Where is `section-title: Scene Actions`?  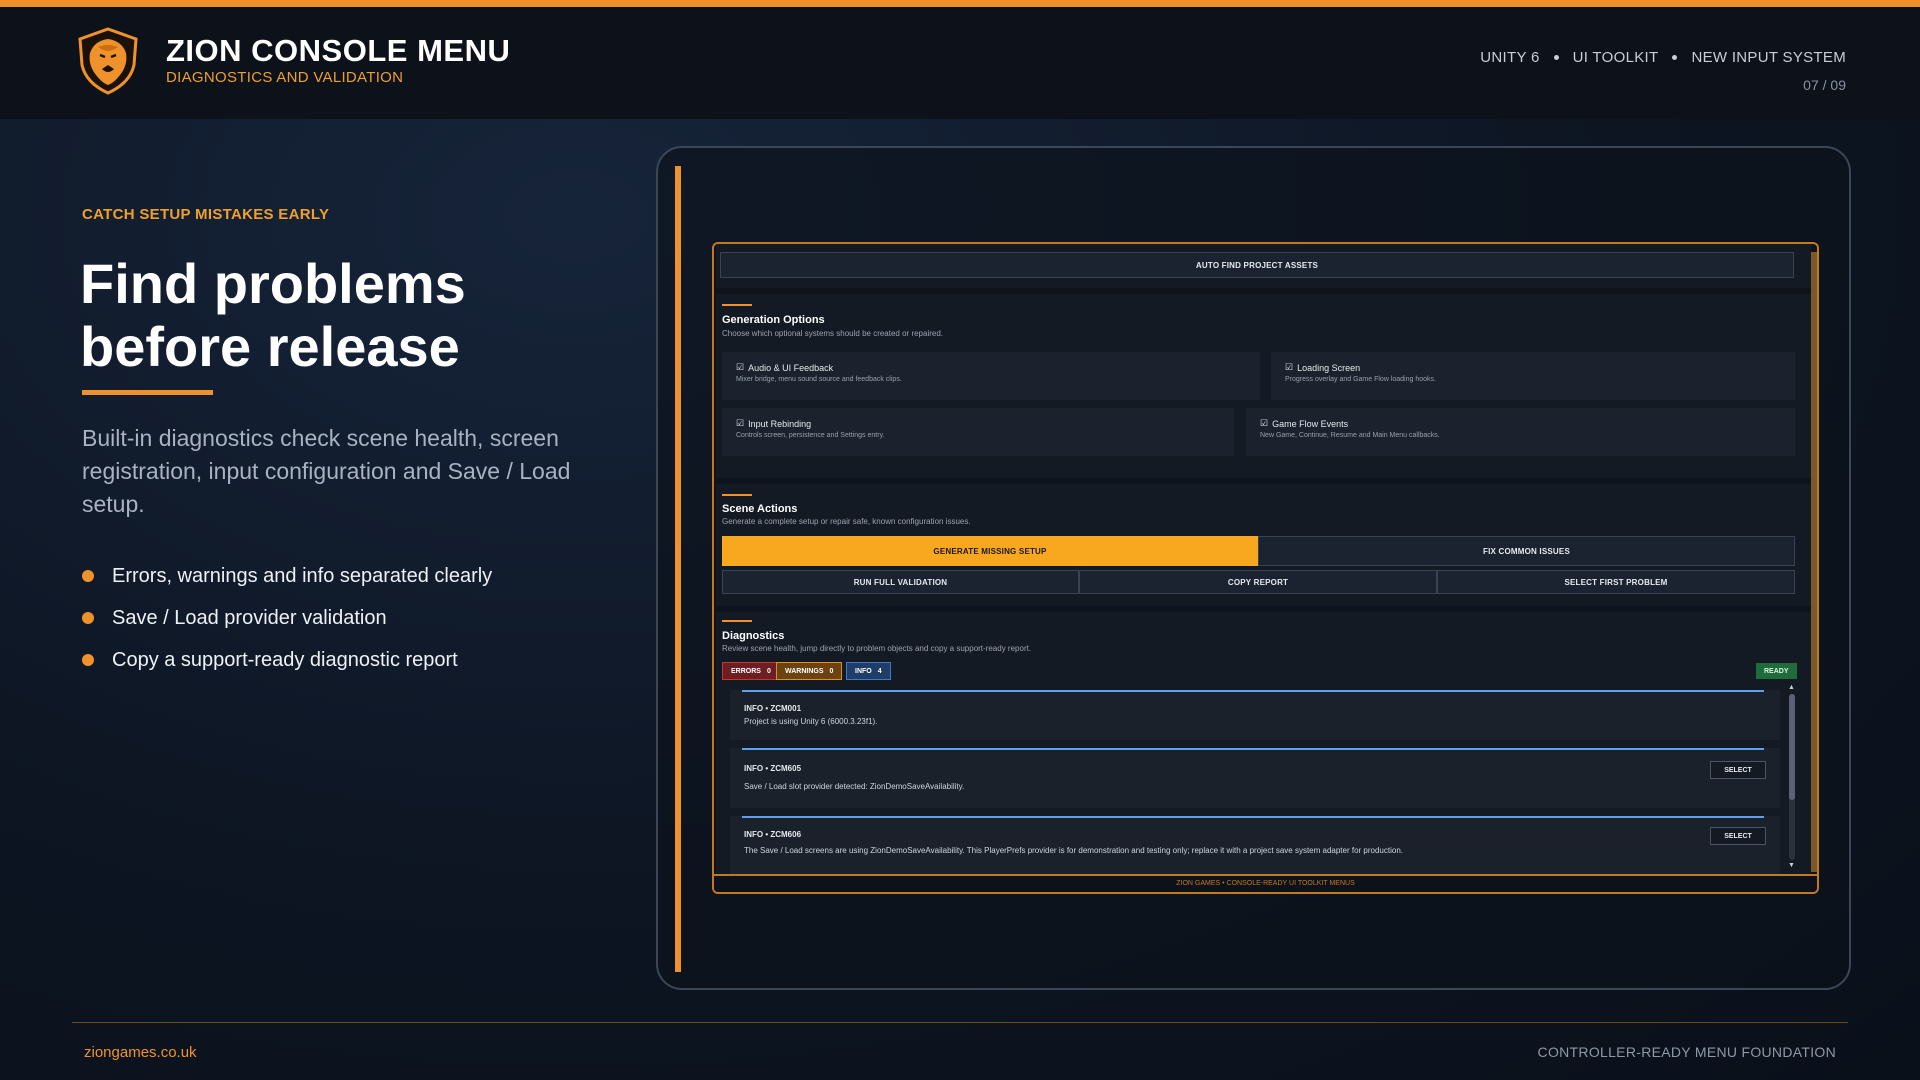
section-title: Scene Actions is located at coordinates (760, 509).